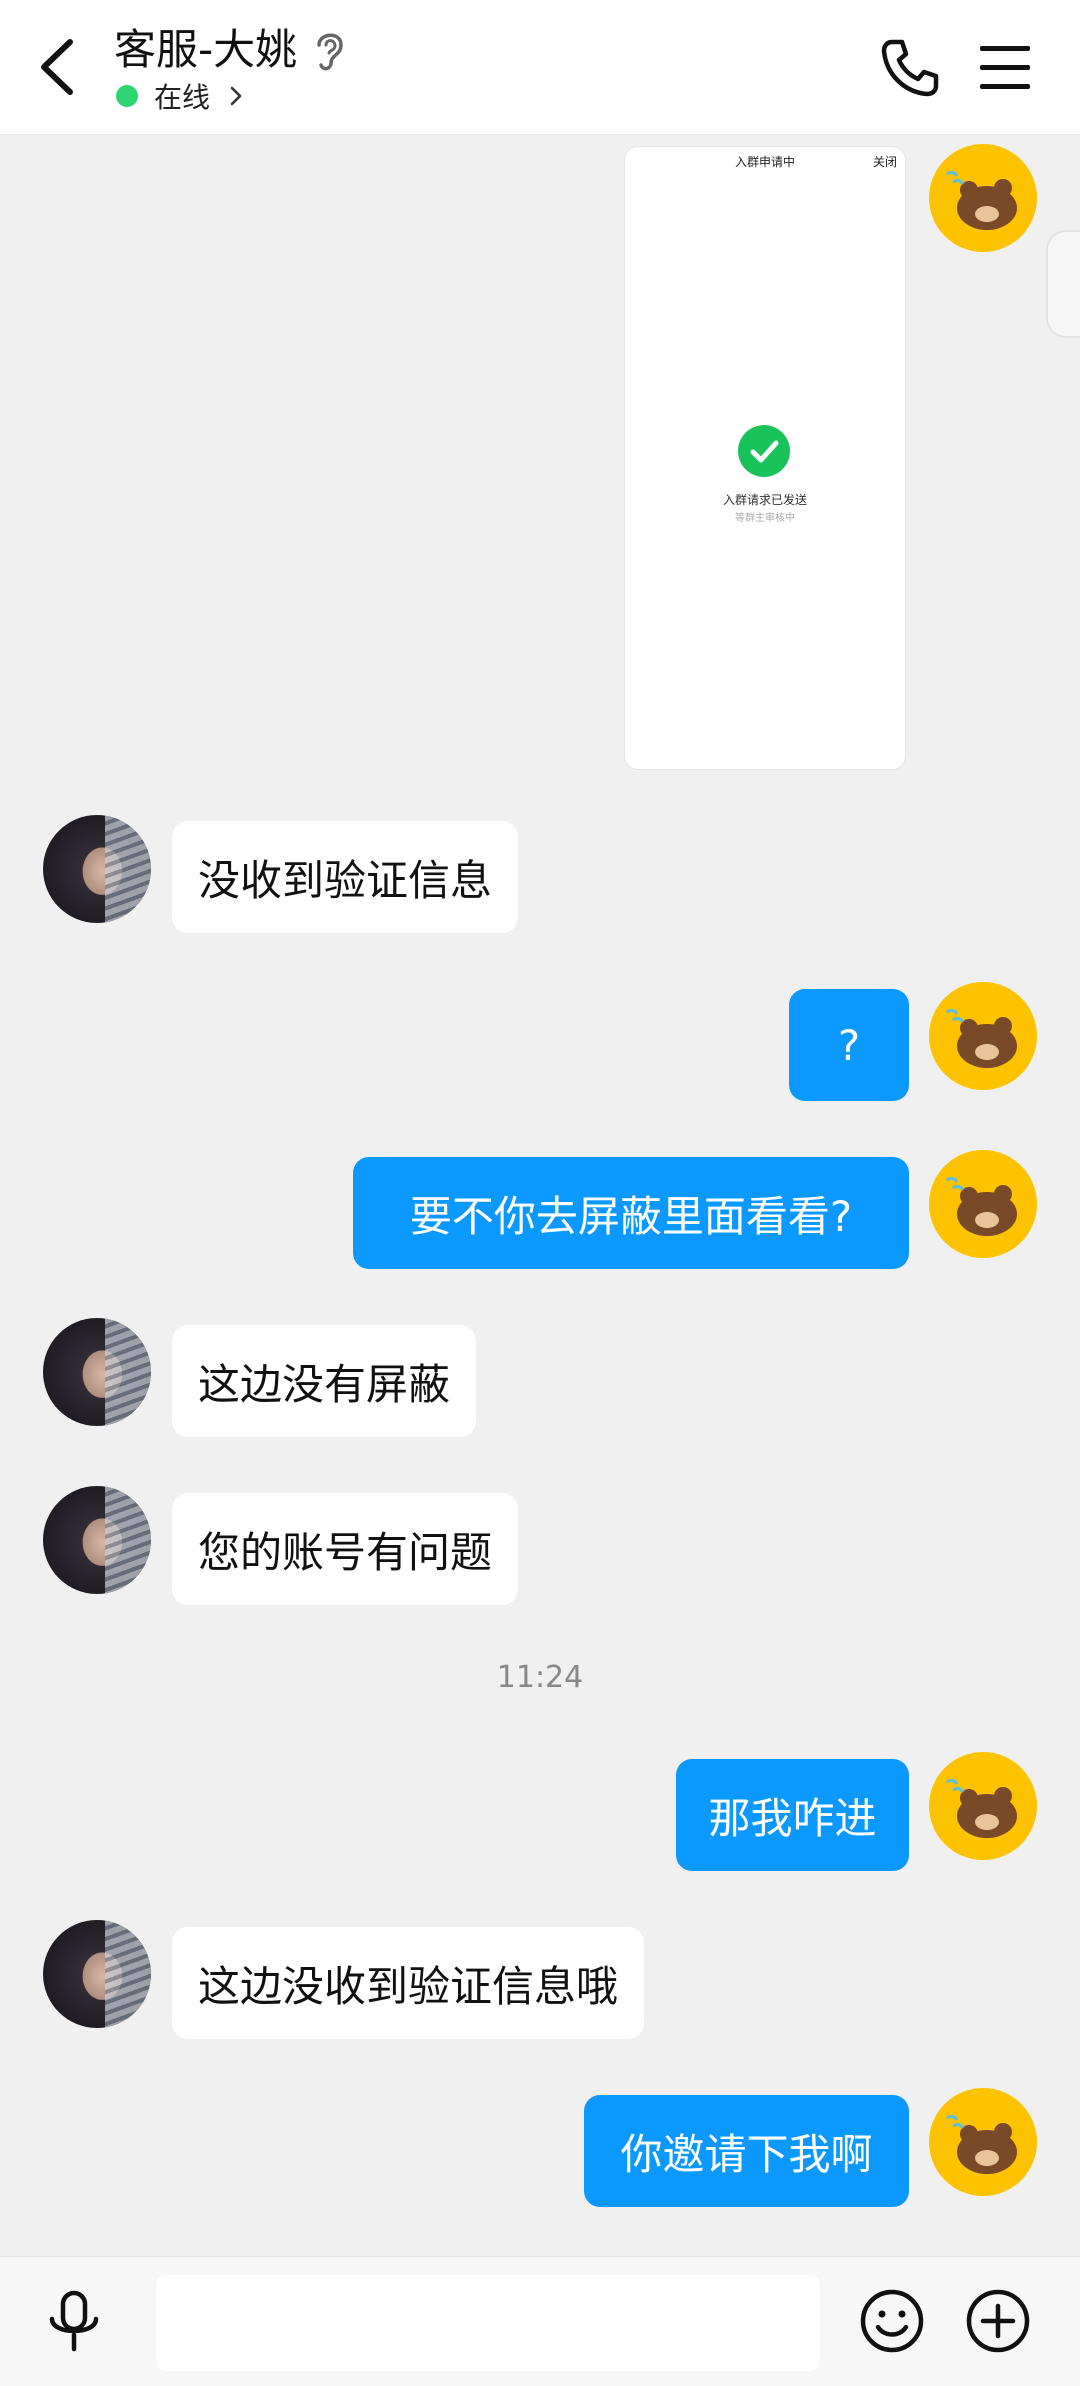 The image size is (1080, 2386). Describe the element at coordinates (58, 67) in the screenshot. I see `back-arrow-icon` at that location.